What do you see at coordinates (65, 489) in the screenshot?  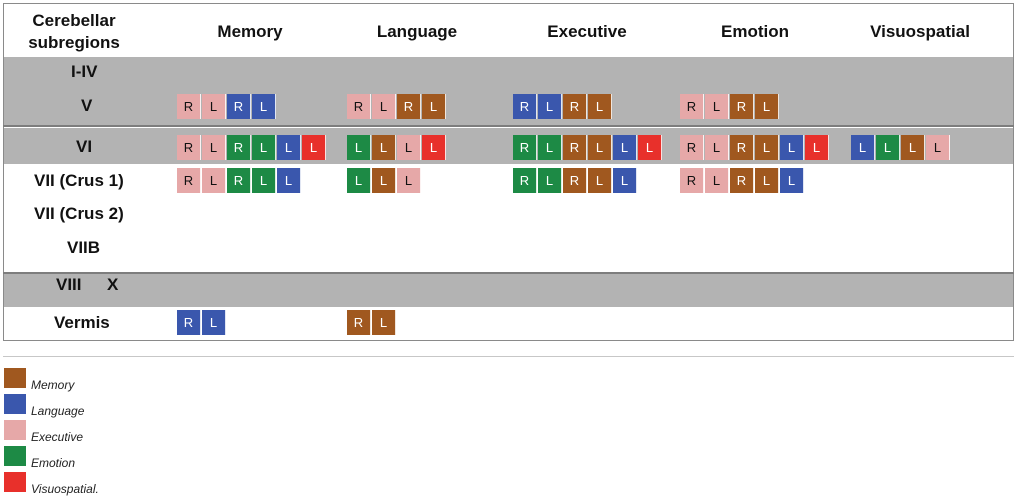 I see `legend-label-visuospatial: Visuospatial.` at bounding box center [65, 489].